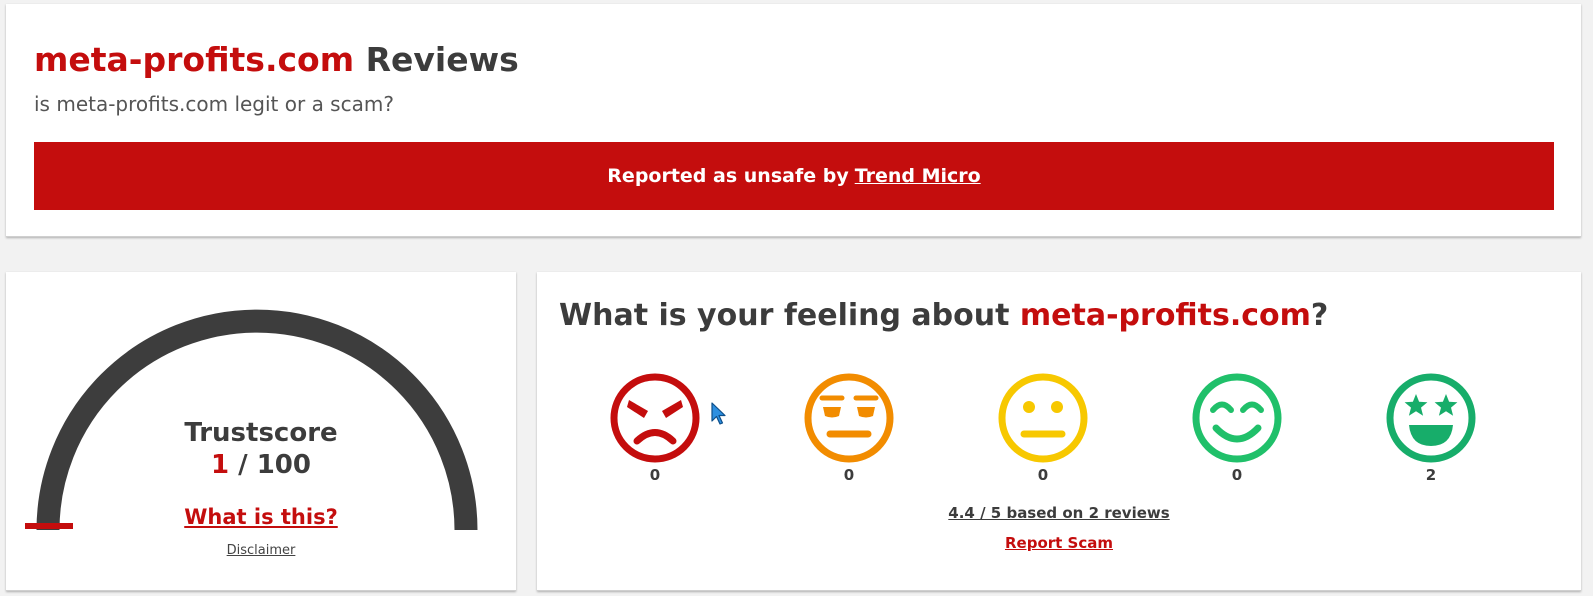 The width and height of the screenshot is (1593, 596). Describe the element at coordinates (442, 59) in the screenshot. I see `page-title-suffix: Reviews` at that location.